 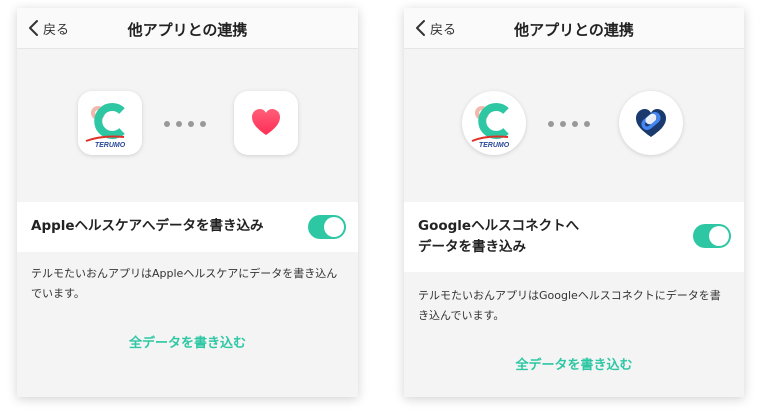 I want to click on description-text: テルモたいおんアプリはGoogleヘルスコネクトにデータを書き込んでいます。, so click(x=569, y=305).